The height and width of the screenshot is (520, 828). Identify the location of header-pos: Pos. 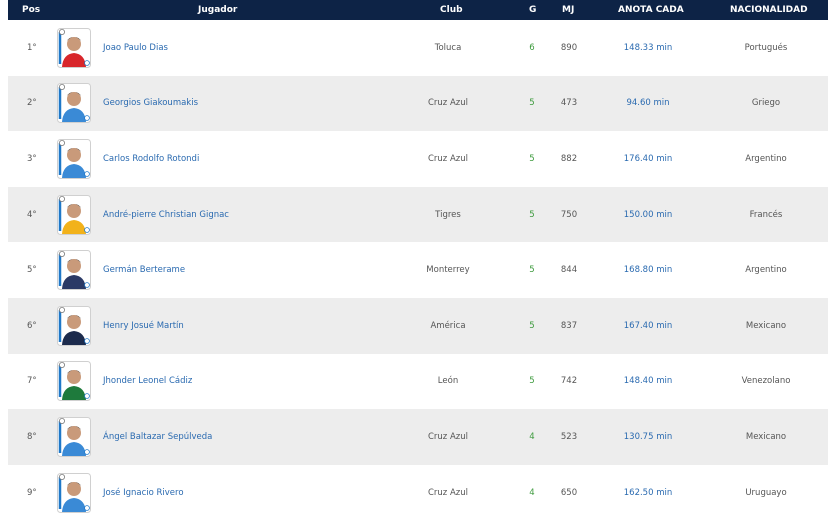
(31, 10).